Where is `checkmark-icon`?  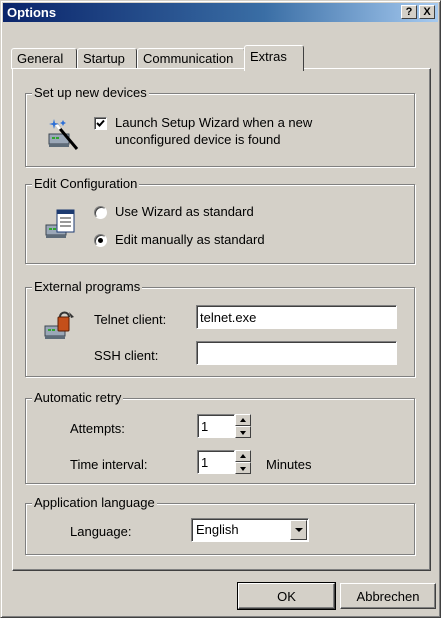 checkmark-icon is located at coordinates (100, 123).